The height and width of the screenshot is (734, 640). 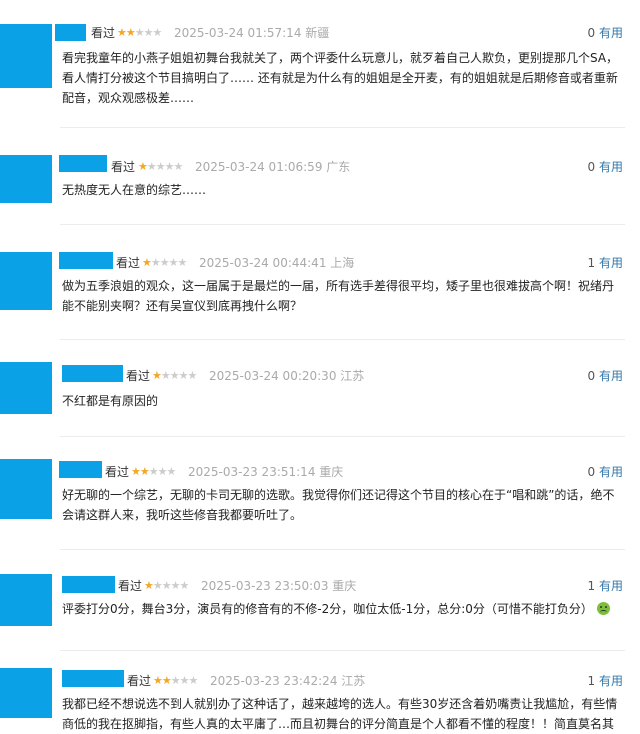 I want to click on comment-time: 2025-03-23 23:50:03, so click(x=265, y=586).